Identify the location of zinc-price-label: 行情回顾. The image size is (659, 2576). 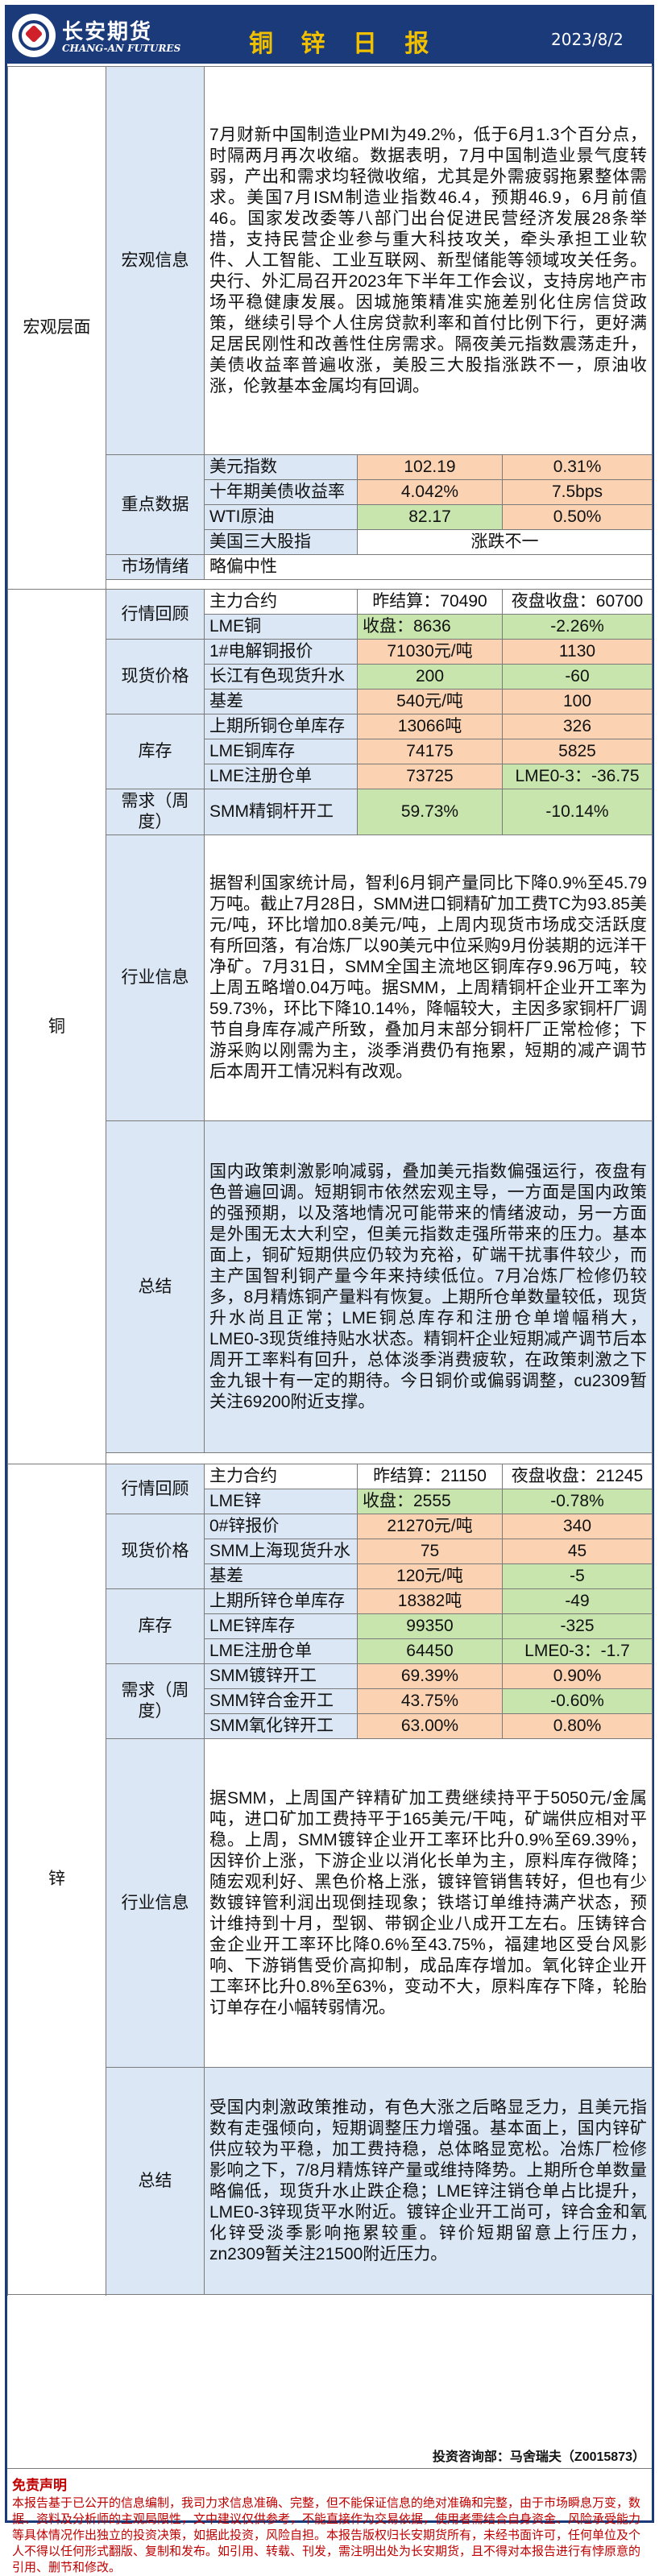
(155, 1489).